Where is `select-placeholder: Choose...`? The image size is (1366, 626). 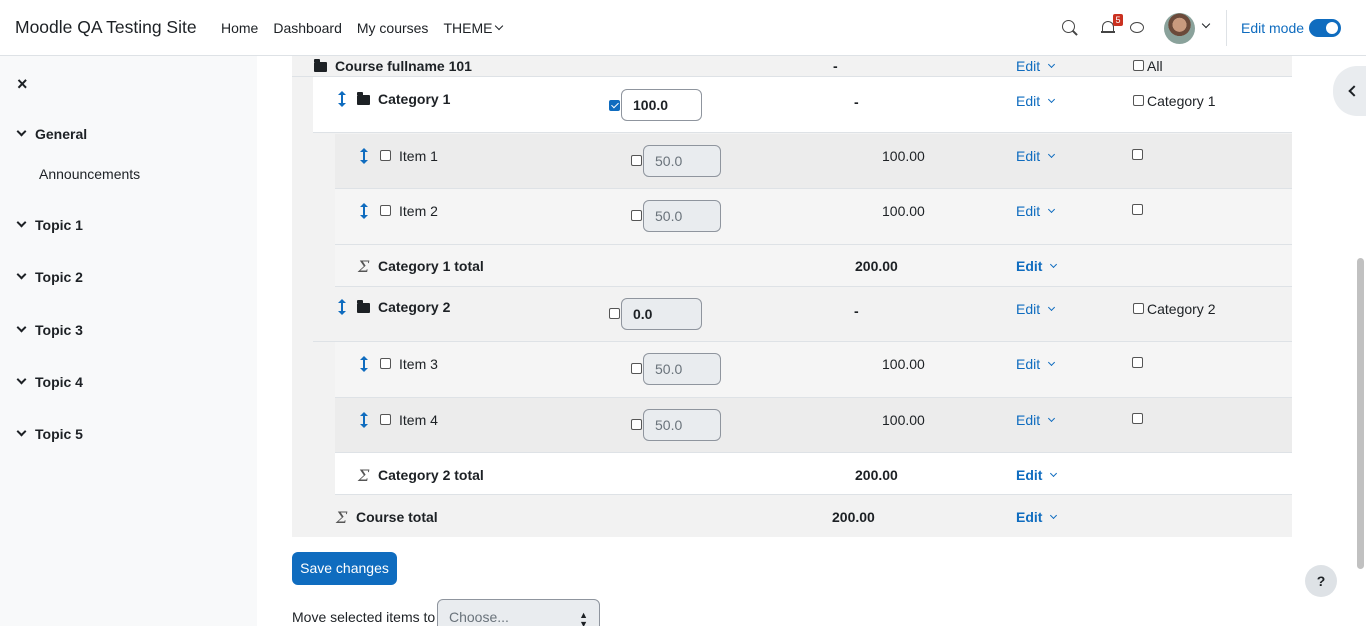 select-placeholder: Choose... is located at coordinates (479, 617).